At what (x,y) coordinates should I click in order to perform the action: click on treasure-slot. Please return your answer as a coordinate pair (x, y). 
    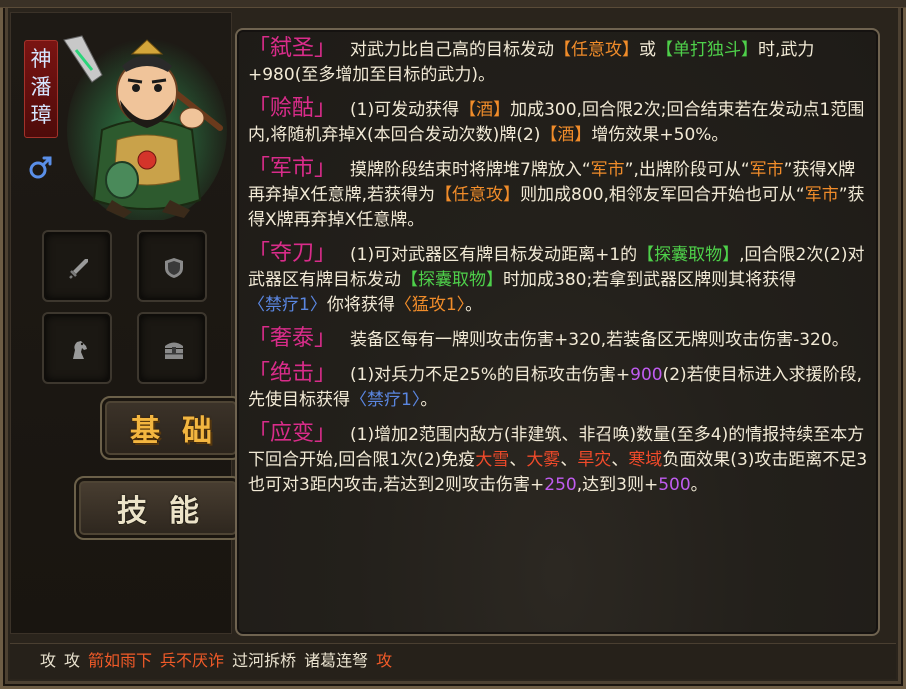
    Looking at the image, I should click on (172, 348).